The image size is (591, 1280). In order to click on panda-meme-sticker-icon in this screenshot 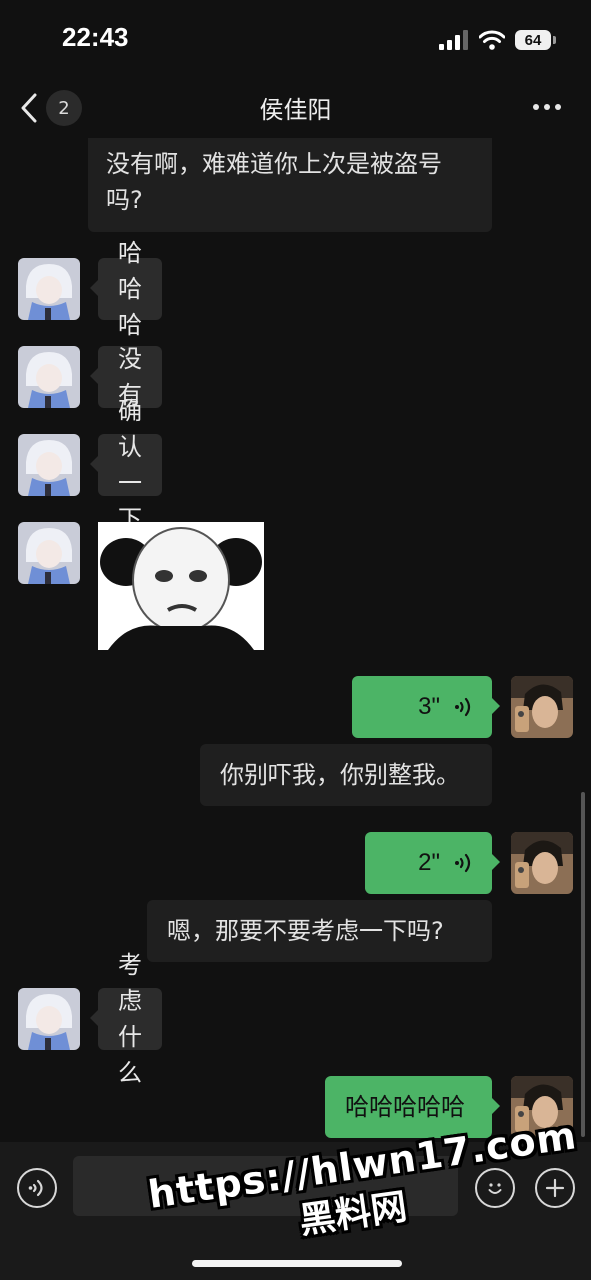, I will do `click(181, 586)`.